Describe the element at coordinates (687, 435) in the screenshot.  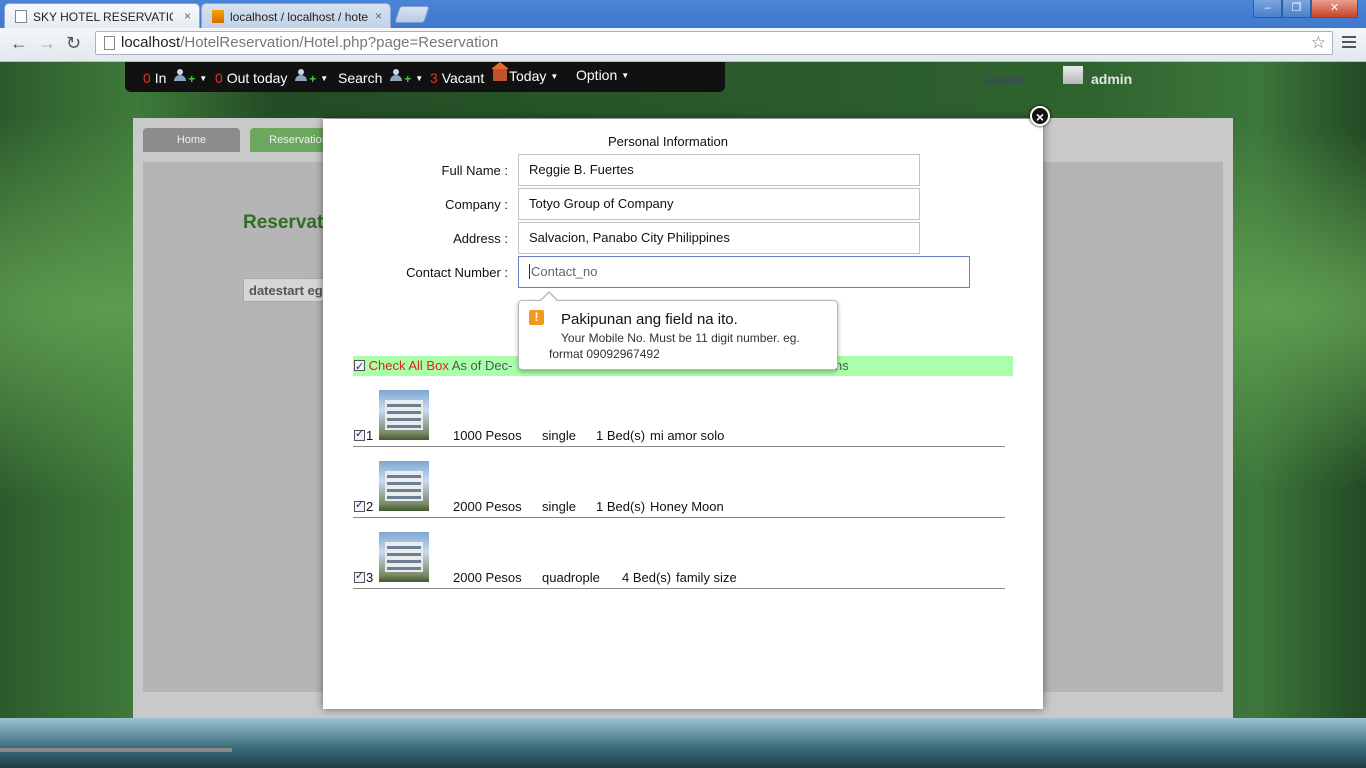
I see `room-description: mi amor solo` at that location.